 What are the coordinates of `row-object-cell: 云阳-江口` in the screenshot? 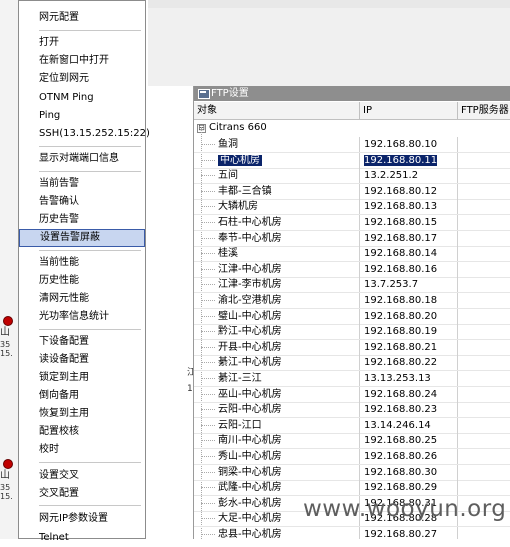 It's located at (277, 425).